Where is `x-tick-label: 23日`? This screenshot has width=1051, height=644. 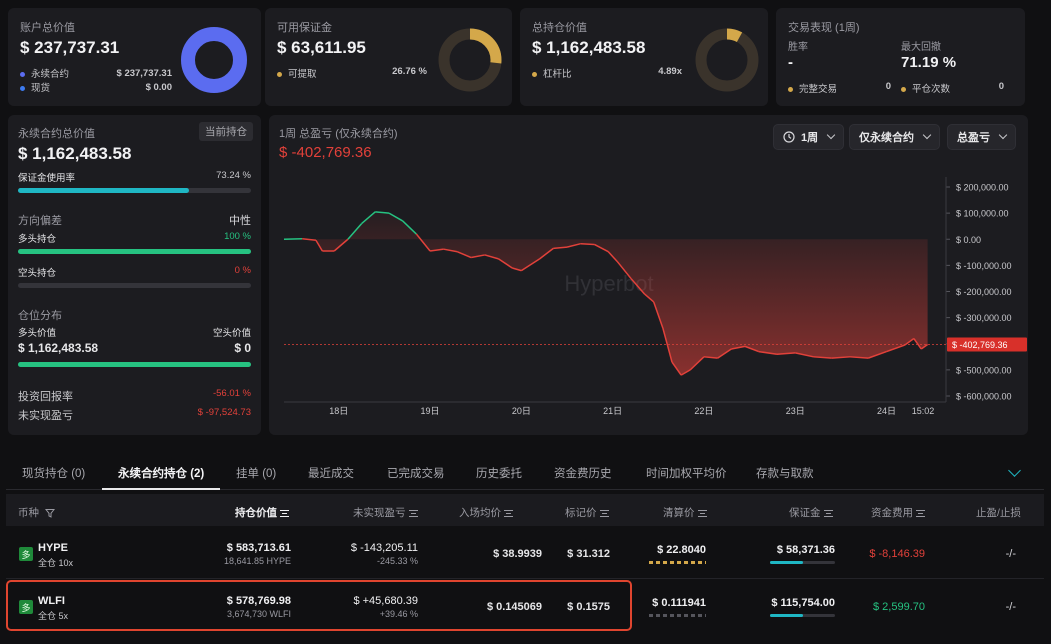
x-tick-label: 23日 is located at coordinates (795, 411).